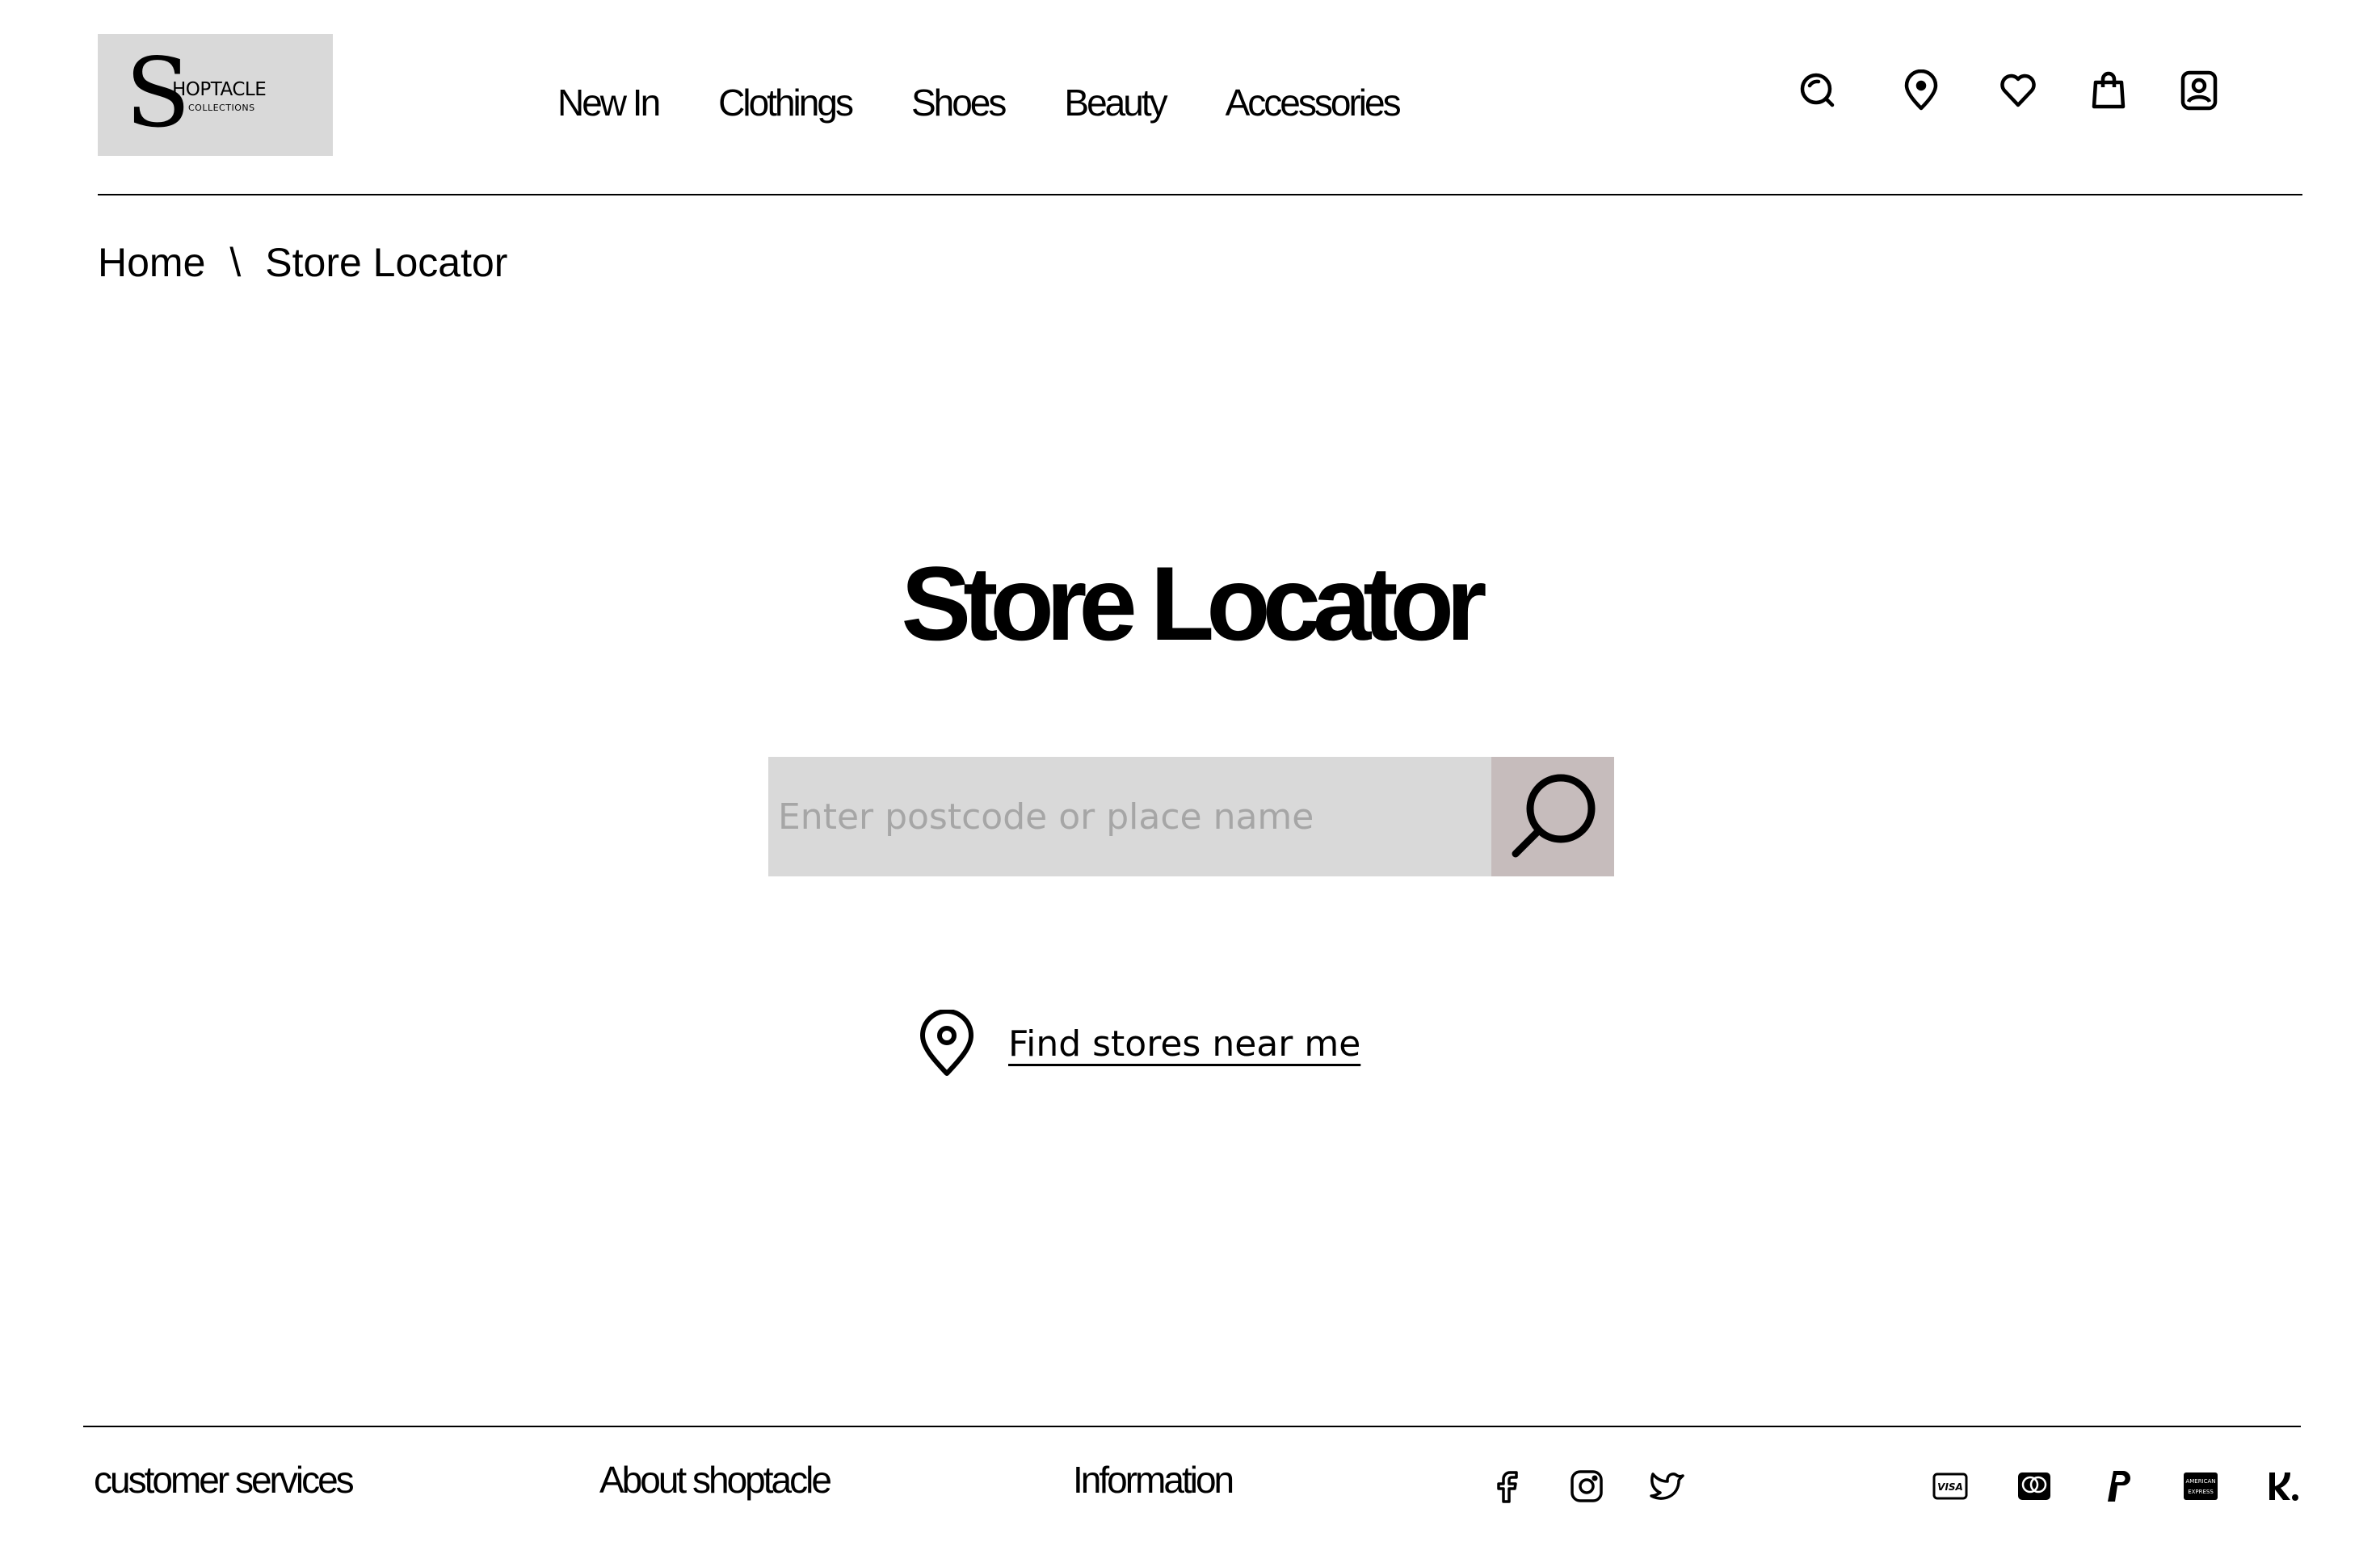  What do you see at coordinates (1184, 1044) in the screenshot?
I see `find-stores-near-me-link: Find stores near me` at bounding box center [1184, 1044].